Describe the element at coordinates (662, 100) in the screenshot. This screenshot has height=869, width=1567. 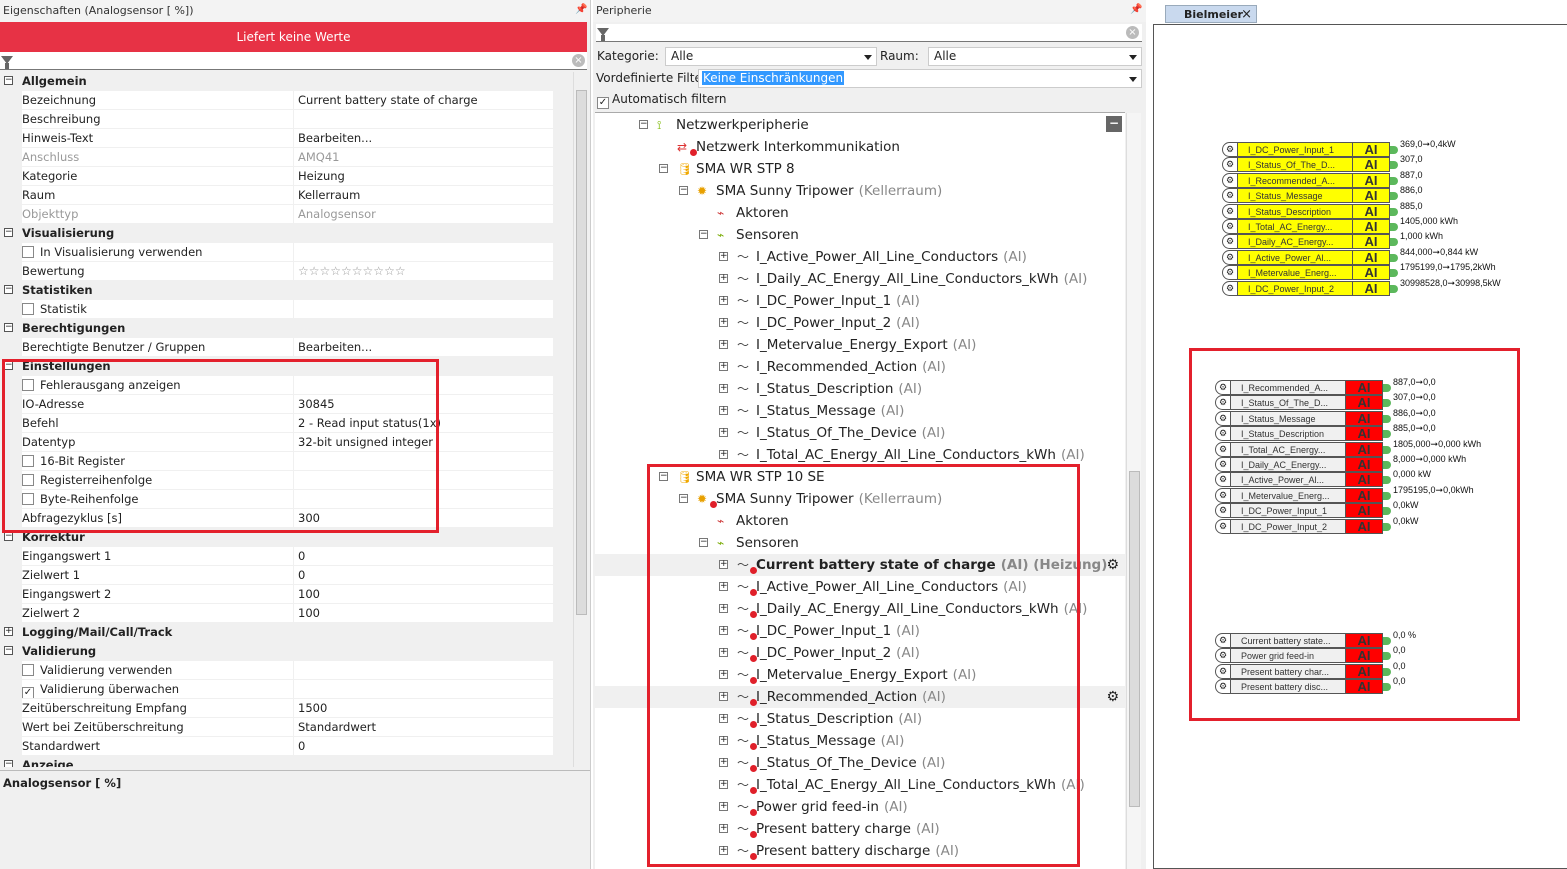
I see `auto-filter-checkbox: ✓ Automatisch filtern` at that location.